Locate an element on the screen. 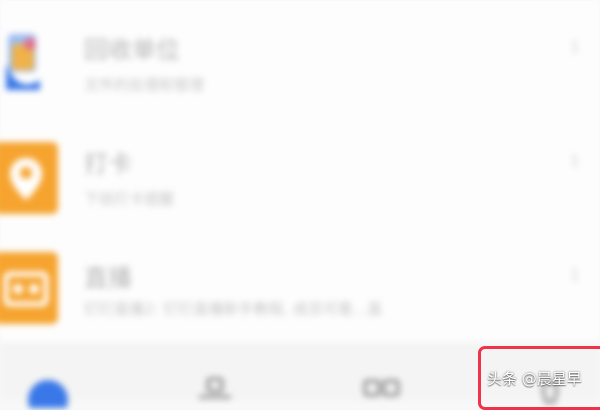 The image size is (600, 410). item-title: 直播 is located at coordinates (108, 278).